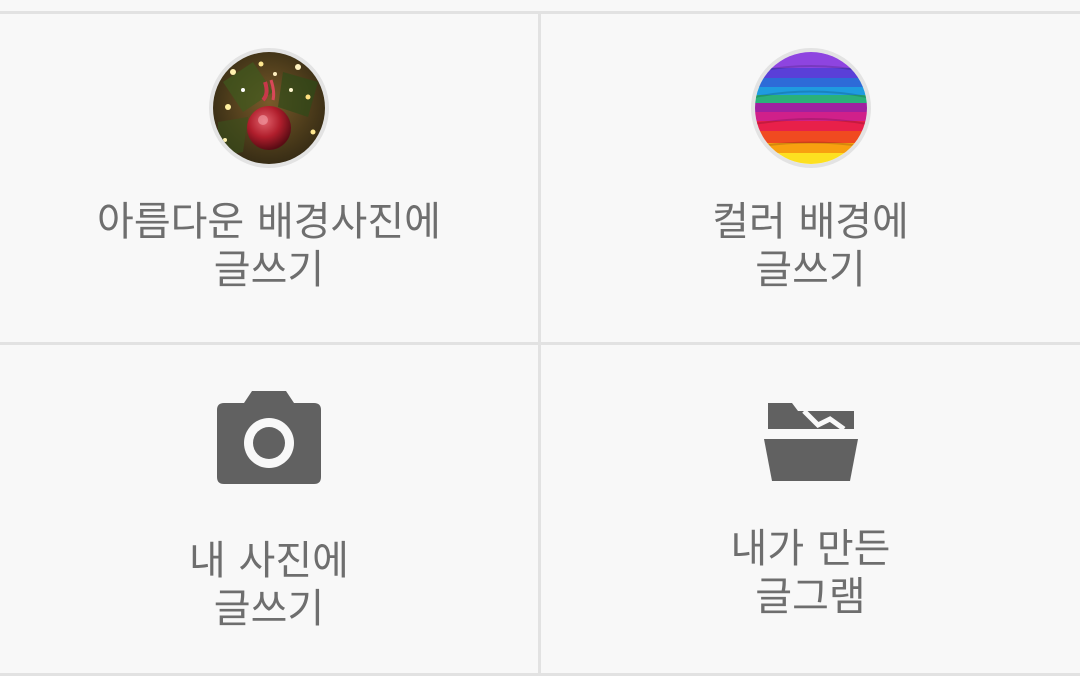 The image size is (1080, 676). Describe the element at coordinates (269, 246) in the screenshot. I see `tile-photo-background-label: 아름다운 배경사진에 글쓰기` at that location.